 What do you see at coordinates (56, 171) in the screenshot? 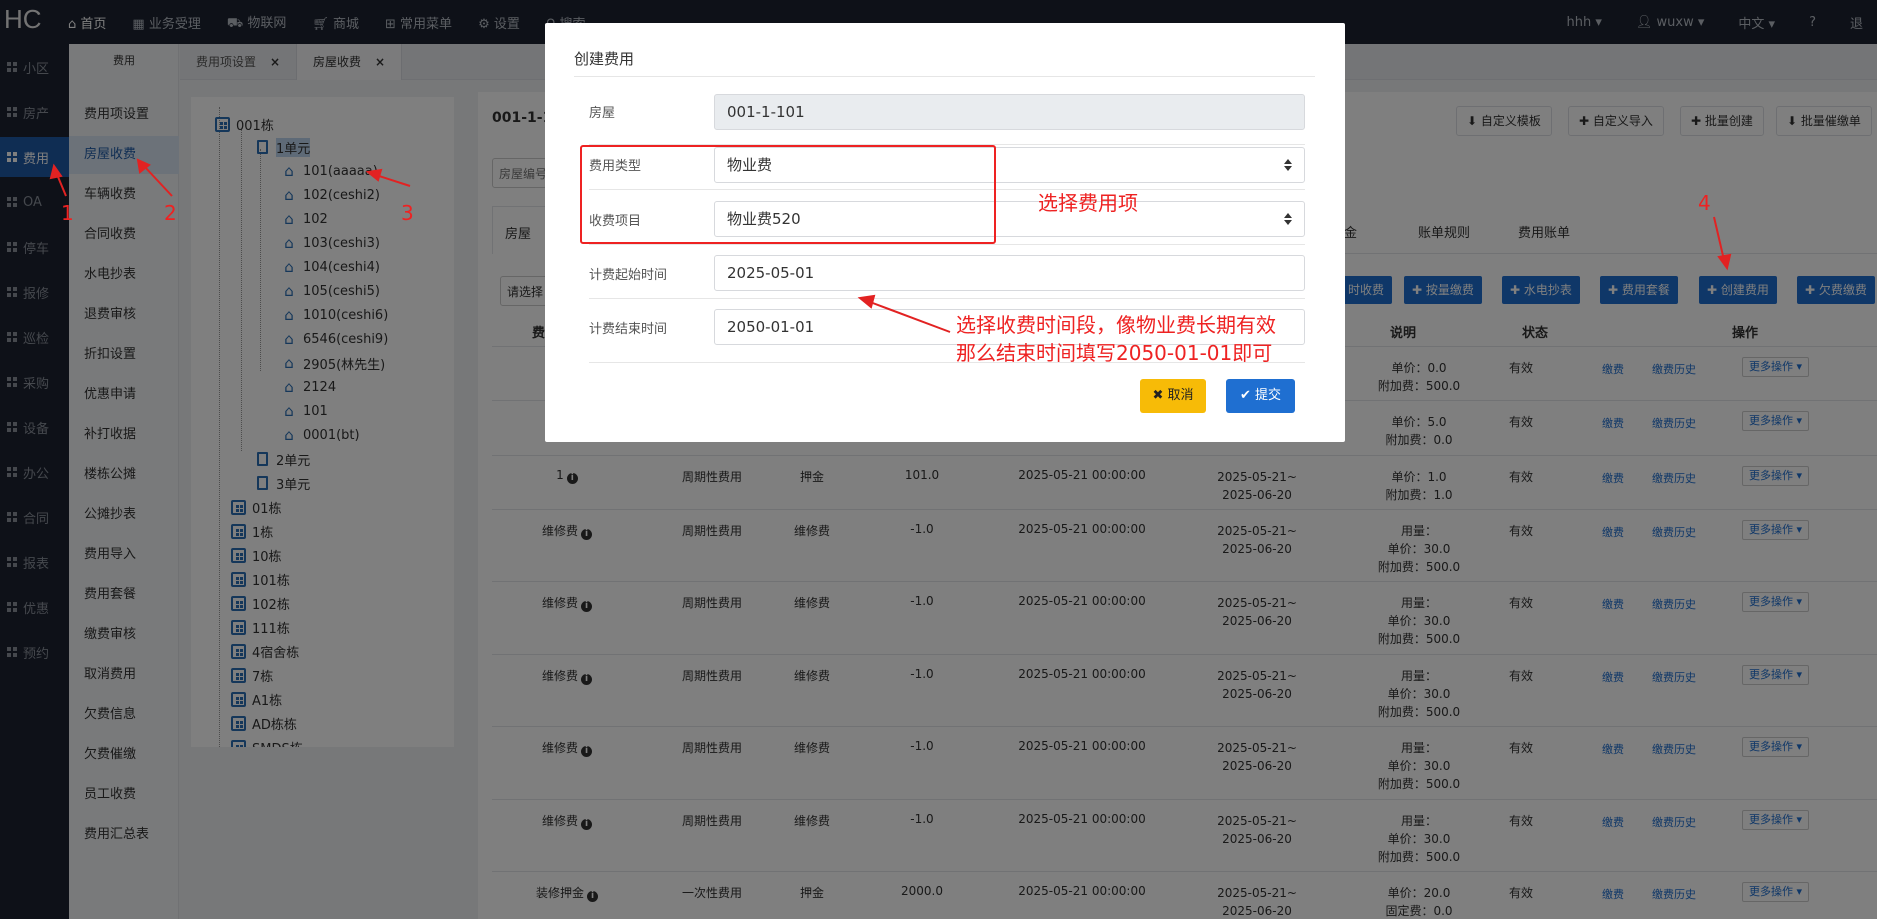
I see `annotation-arrow-1-head` at bounding box center [56, 171].